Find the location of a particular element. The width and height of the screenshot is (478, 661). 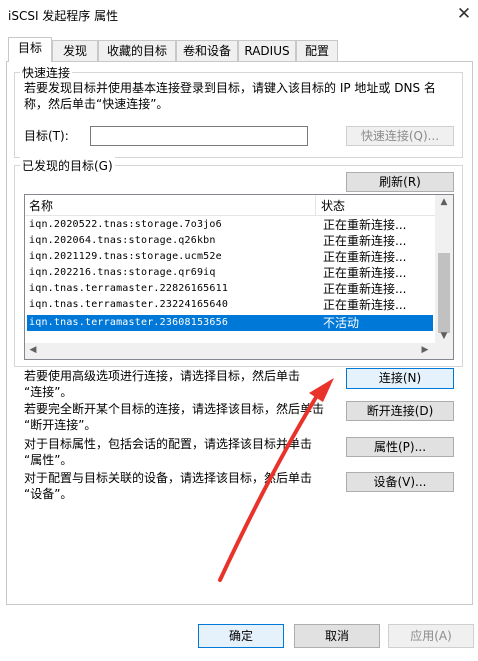

disconnect-button: 断开连接(D) is located at coordinates (400, 411).